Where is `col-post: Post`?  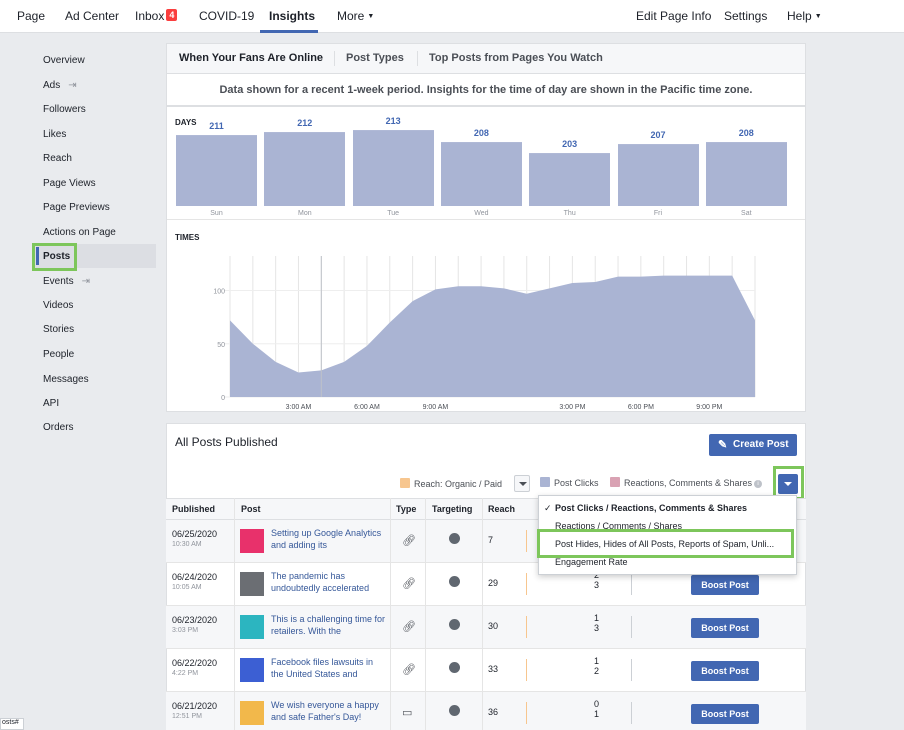 col-post: Post is located at coordinates (251, 509).